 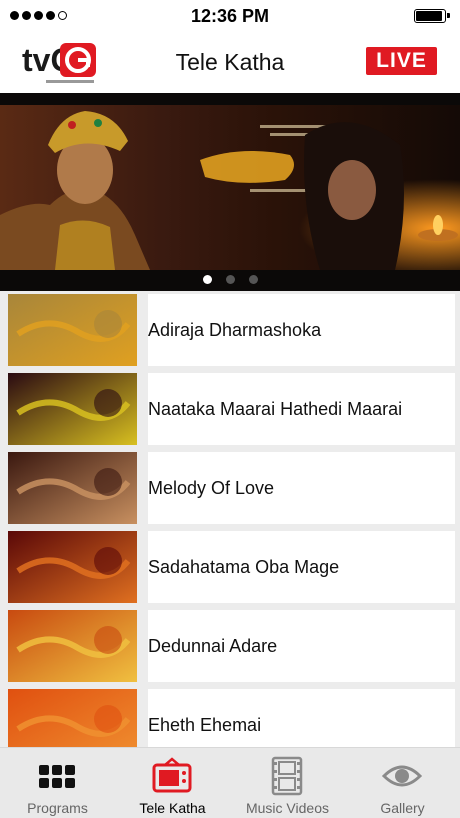 I want to click on drama-title: Naataka Maarai Hathedi Maarai, so click(x=275, y=409).